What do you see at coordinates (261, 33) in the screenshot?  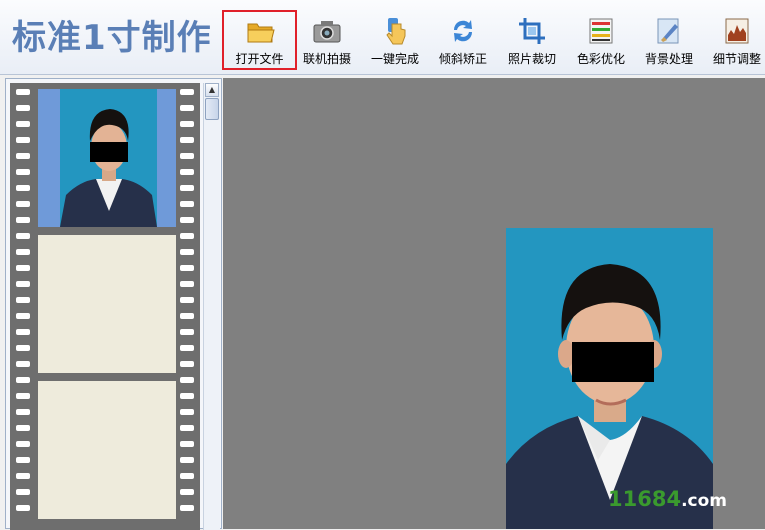 I see `folder-open-icon` at bounding box center [261, 33].